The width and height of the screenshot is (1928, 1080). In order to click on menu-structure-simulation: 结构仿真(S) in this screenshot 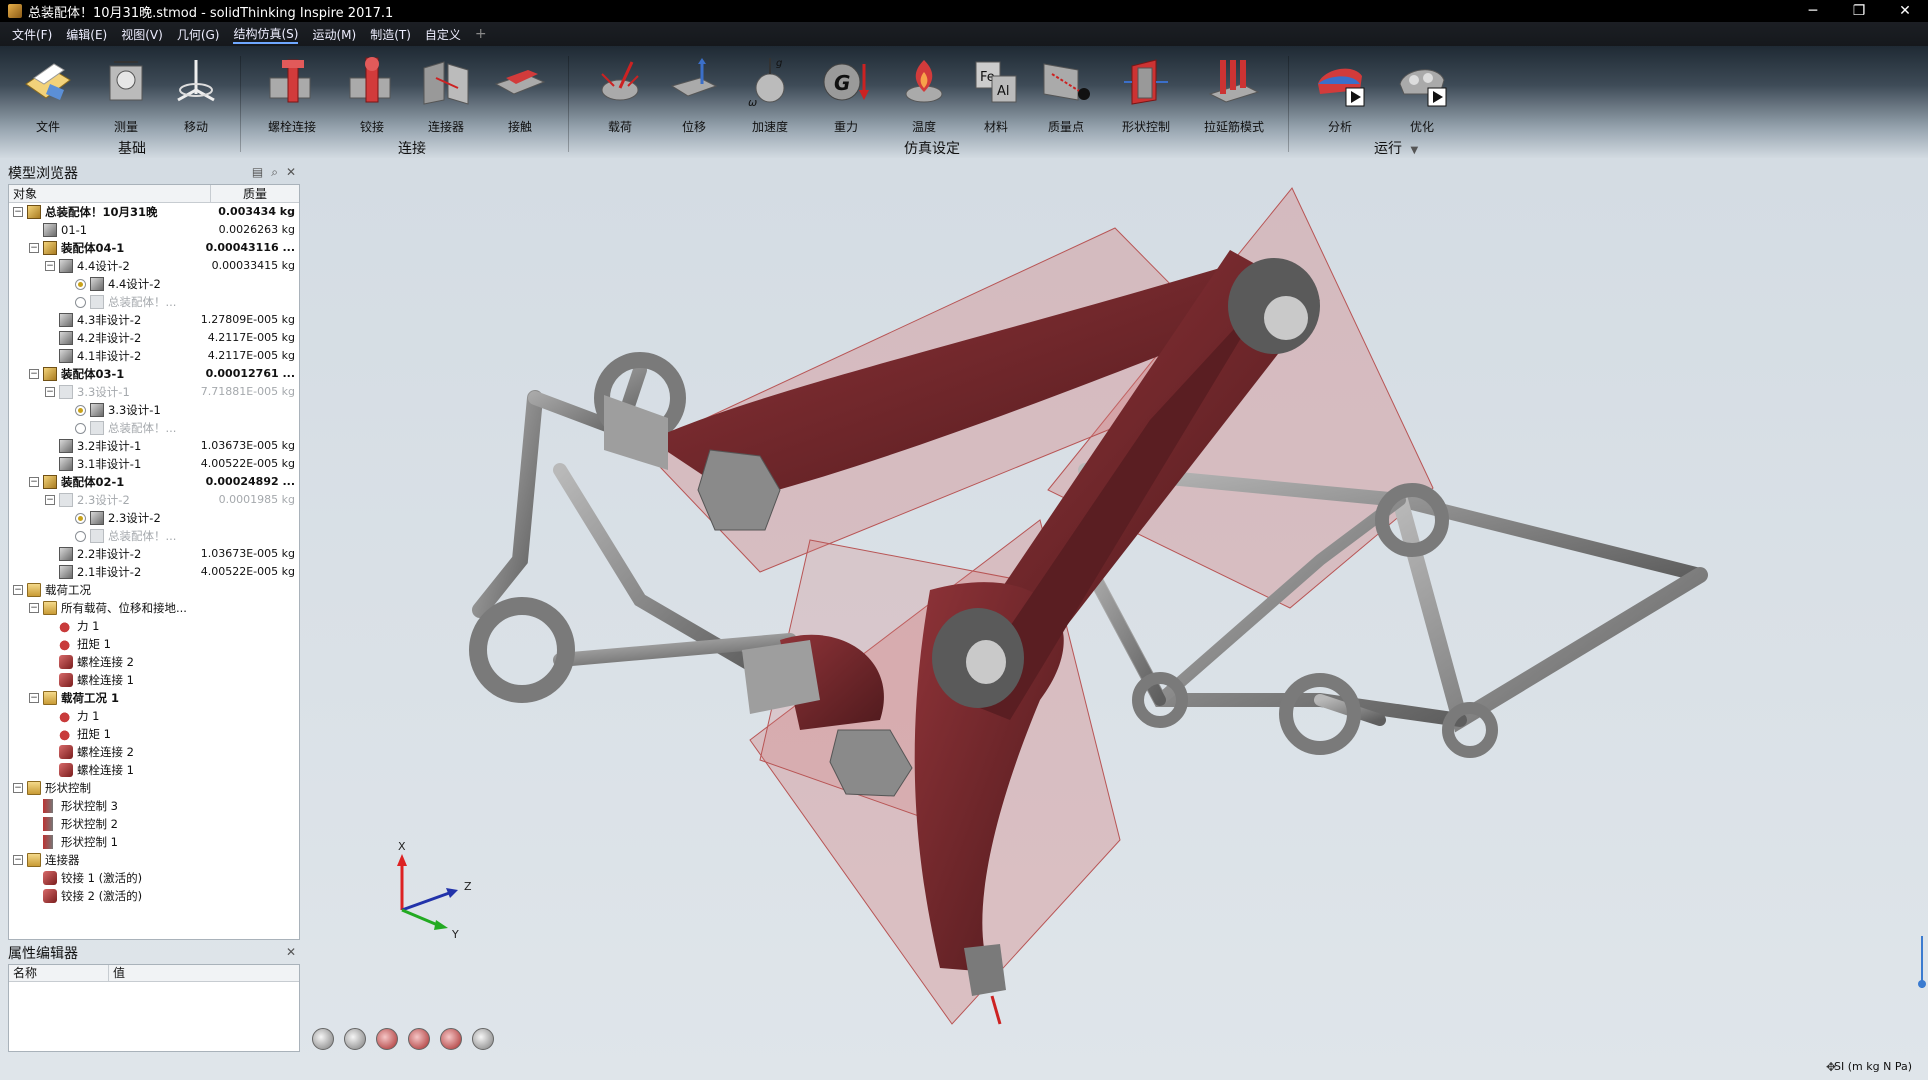, I will do `click(266, 34)`.